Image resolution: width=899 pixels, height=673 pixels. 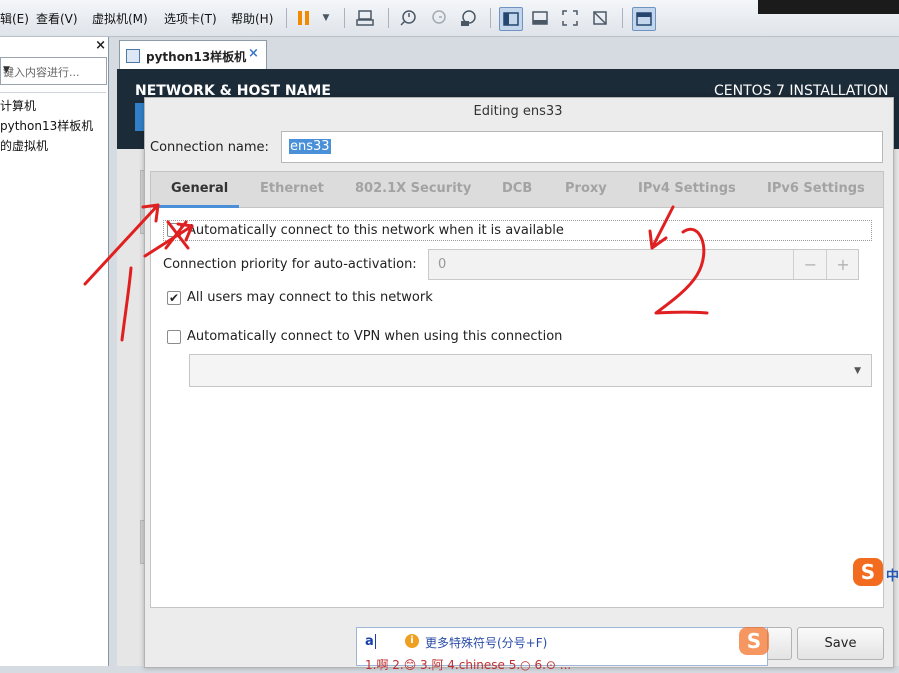 I want to click on revert-snapshot-icon, so click(x=438, y=18).